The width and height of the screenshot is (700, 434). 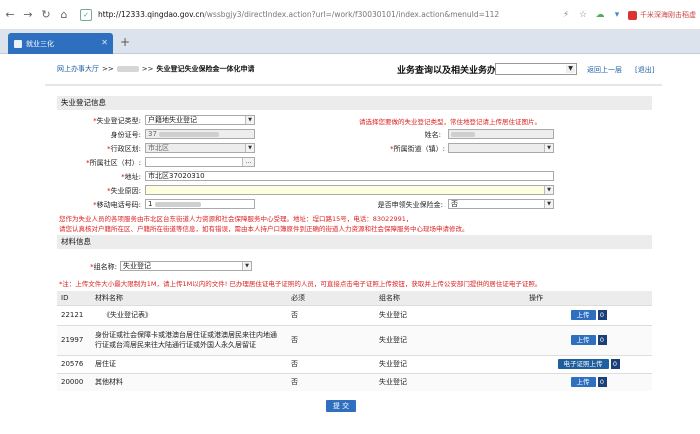 I want to click on exit-link: [退出], so click(x=644, y=70).